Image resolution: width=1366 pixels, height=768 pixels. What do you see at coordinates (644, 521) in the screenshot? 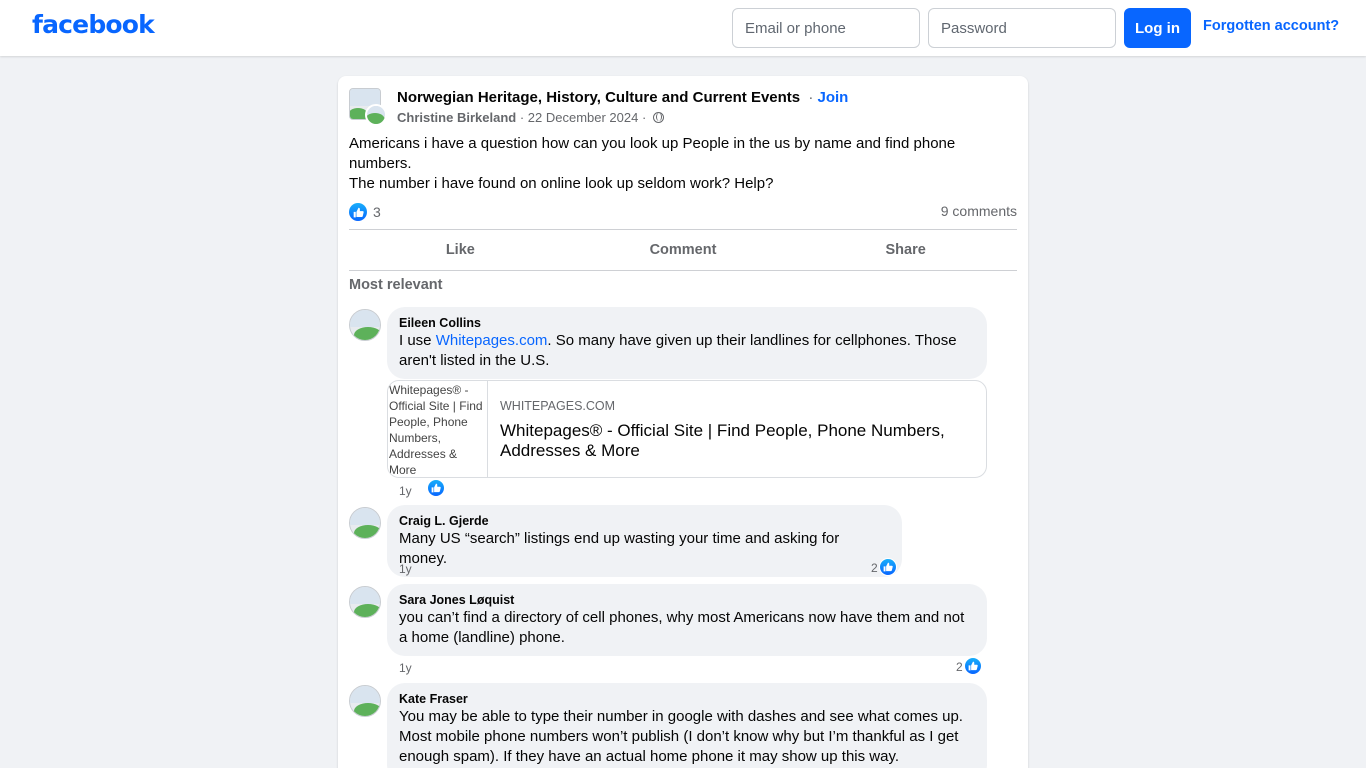
I see `comment-author: Craig L. Gjerde` at bounding box center [644, 521].